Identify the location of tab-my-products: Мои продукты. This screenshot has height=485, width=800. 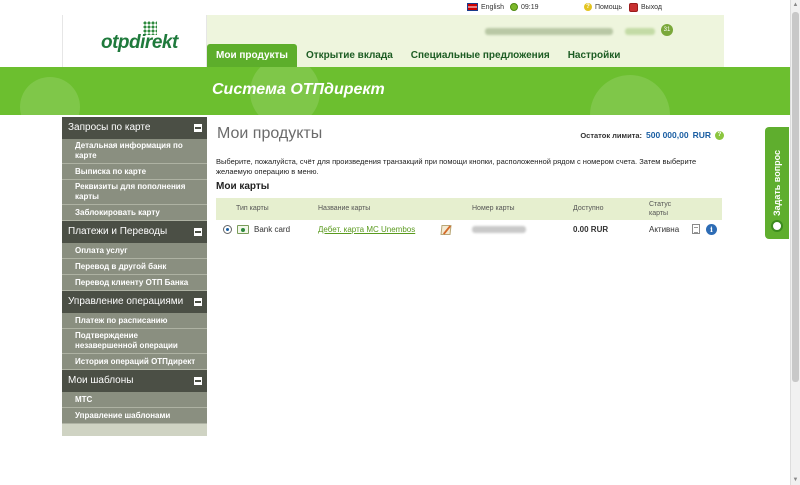
(252, 55).